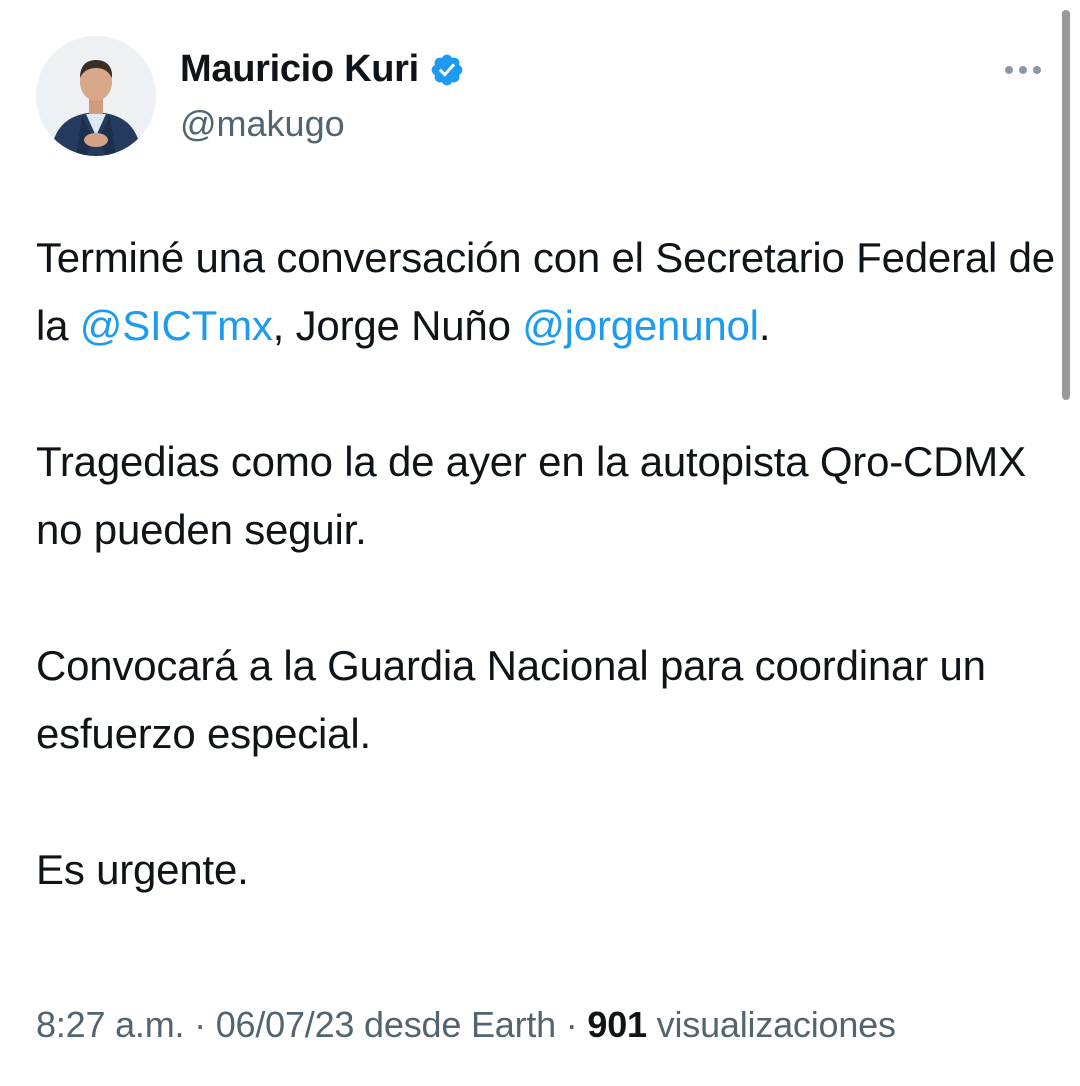 The width and height of the screenshot is (1080, 1086). What do you see at coordinates (397, 325) in the screenshot?
I see `tweet-text-segment: , Jorge Nuño` at bounding box center [397, 325].